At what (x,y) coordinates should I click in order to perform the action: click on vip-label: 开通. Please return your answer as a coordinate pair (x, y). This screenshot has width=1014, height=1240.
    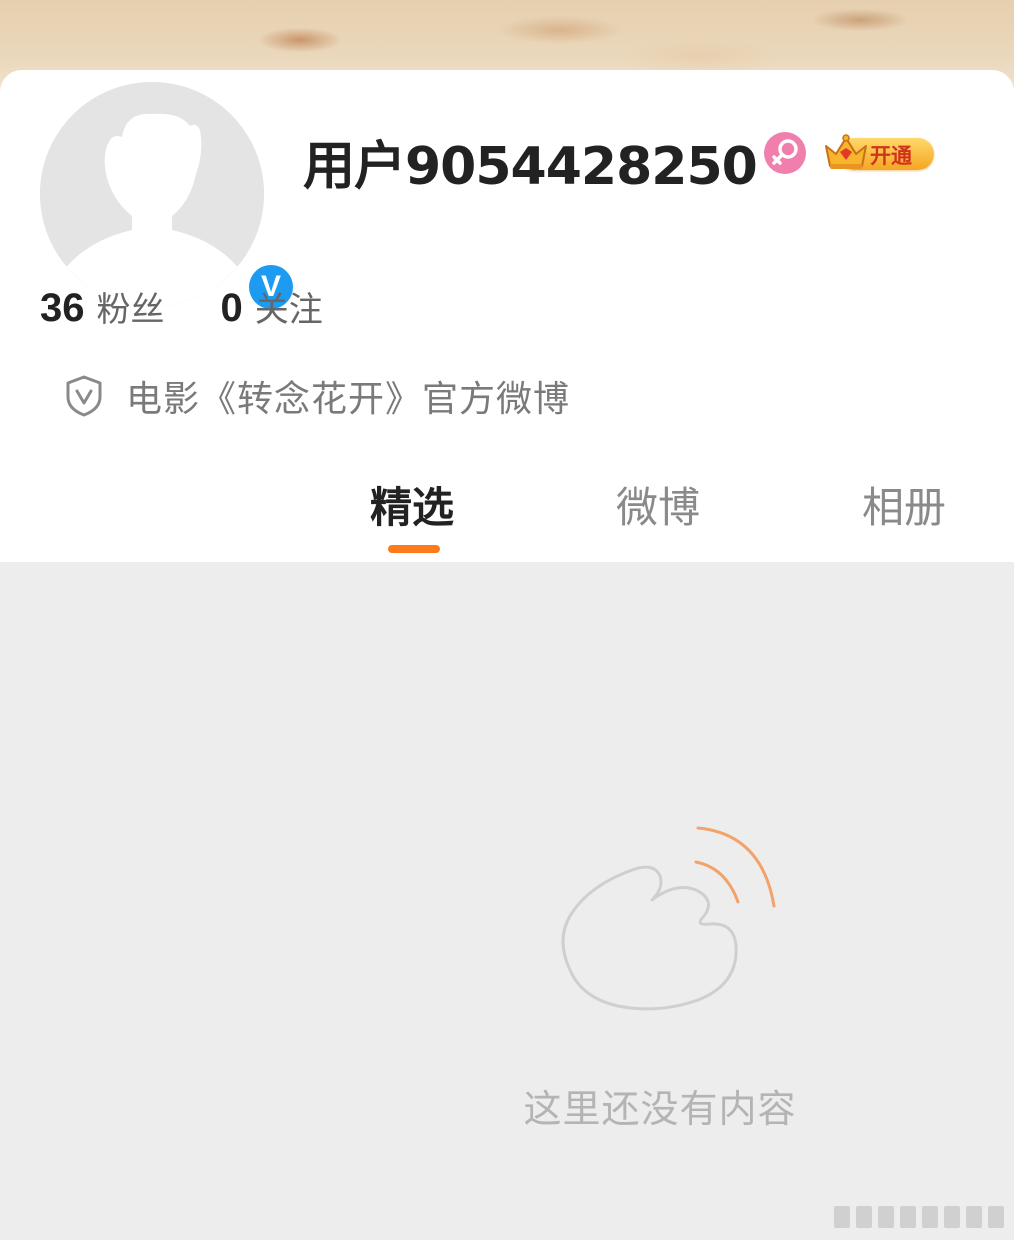
    Looking at the image, I should click on (891, 156).